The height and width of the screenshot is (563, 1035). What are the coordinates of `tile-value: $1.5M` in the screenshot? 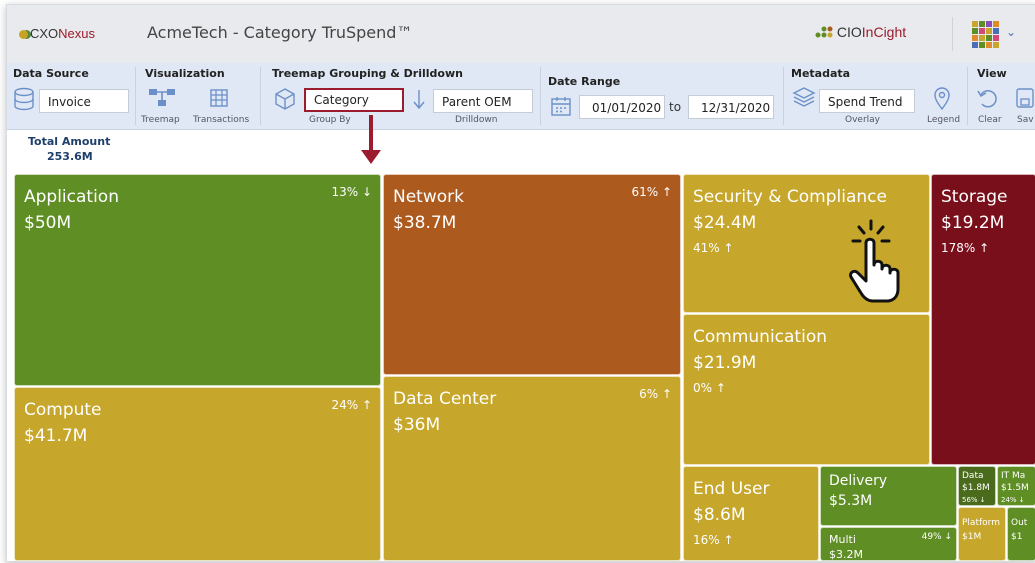 It's located at (1015, 488).